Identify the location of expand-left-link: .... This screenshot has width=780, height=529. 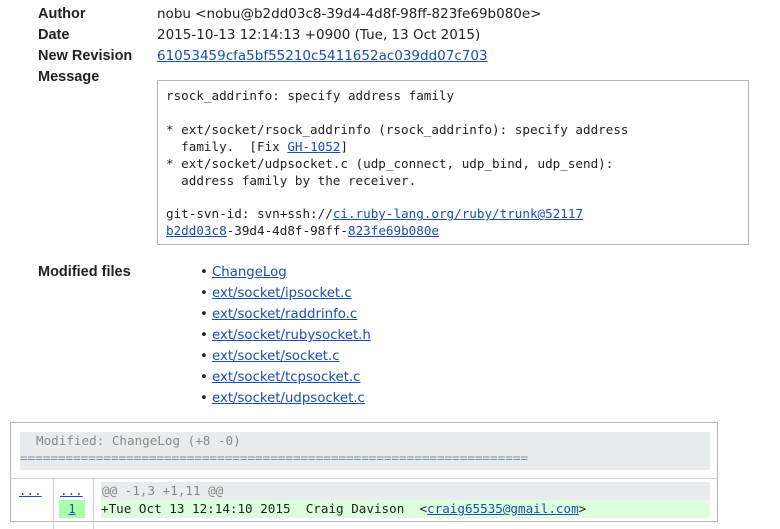
(30, 490).